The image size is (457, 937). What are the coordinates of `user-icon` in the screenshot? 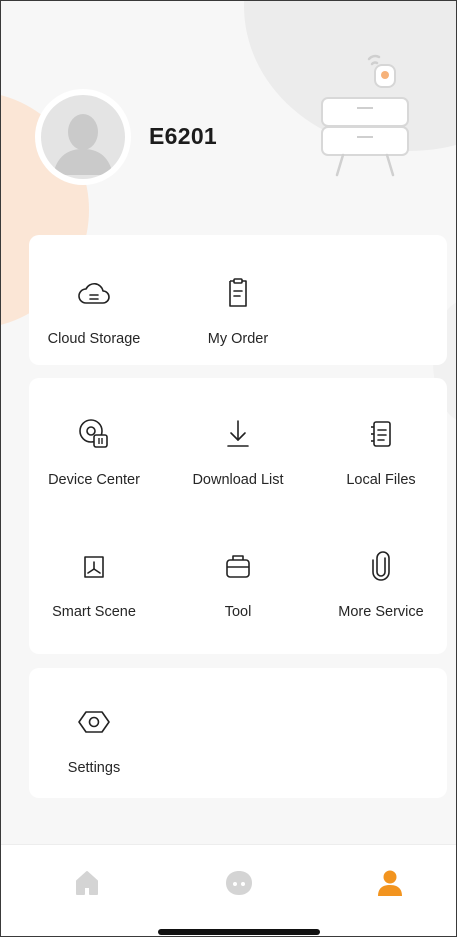 It's located at (390, 883).